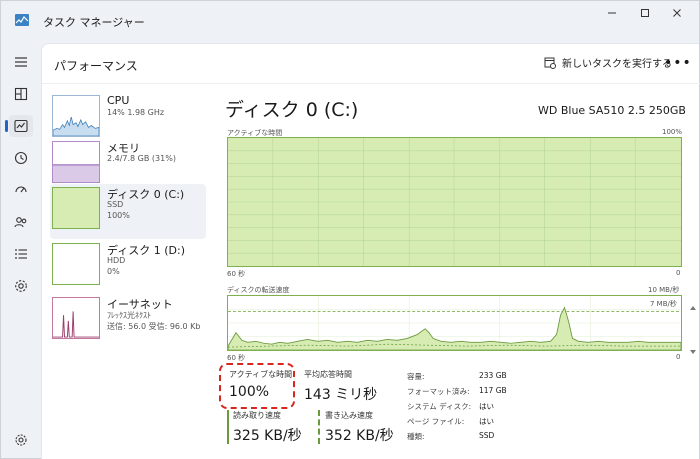 Image resolution: width=700 pixels, height=459 pixels. I want to click on info-capacity-value: 233 GB, so click(493, 375).